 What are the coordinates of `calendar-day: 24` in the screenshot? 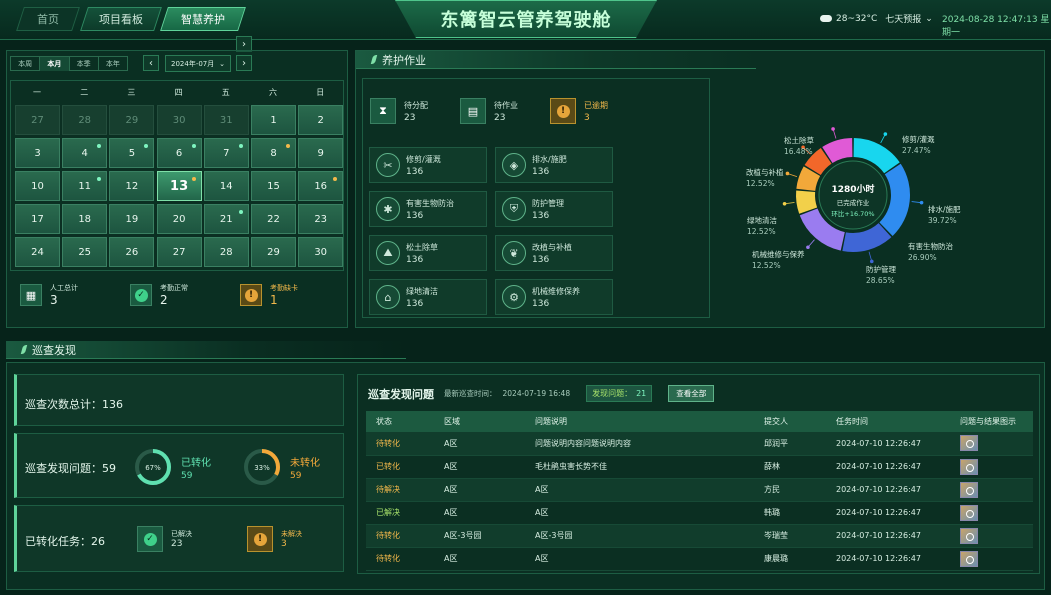 It's located at (37, 252).